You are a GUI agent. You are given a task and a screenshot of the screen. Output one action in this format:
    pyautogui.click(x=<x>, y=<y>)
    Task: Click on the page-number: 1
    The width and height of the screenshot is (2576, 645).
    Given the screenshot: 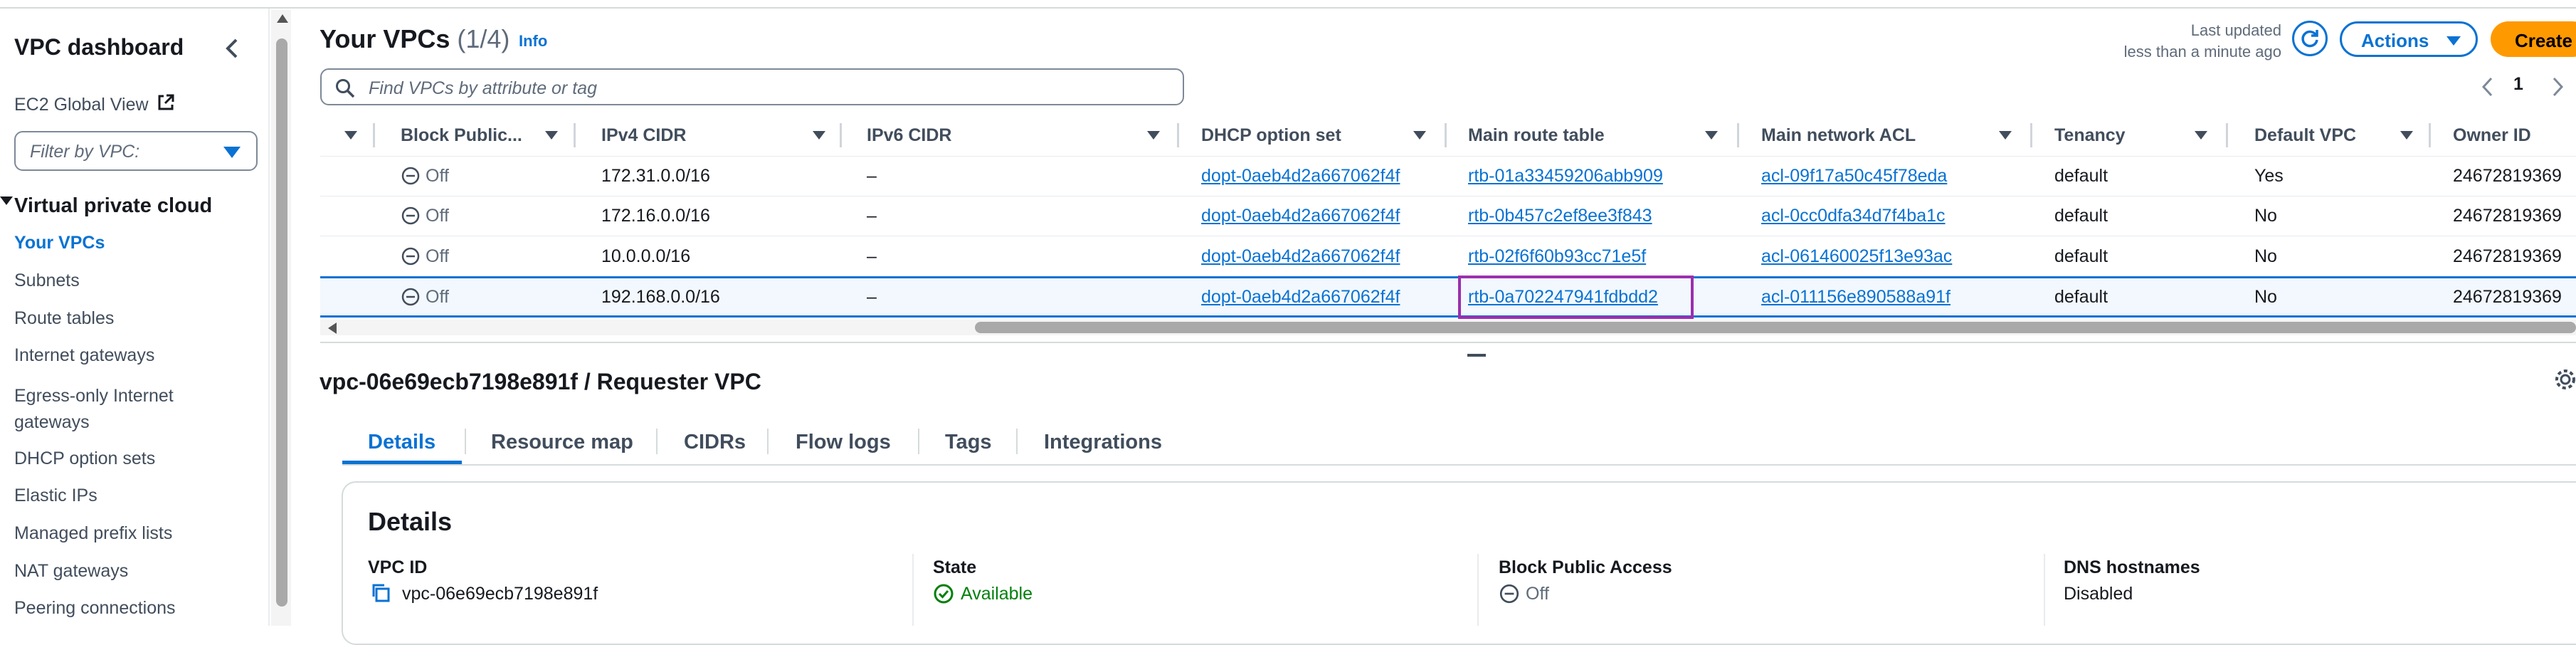 What is the action you would take?
    pyautogui.click(x=2518, y=84)
    